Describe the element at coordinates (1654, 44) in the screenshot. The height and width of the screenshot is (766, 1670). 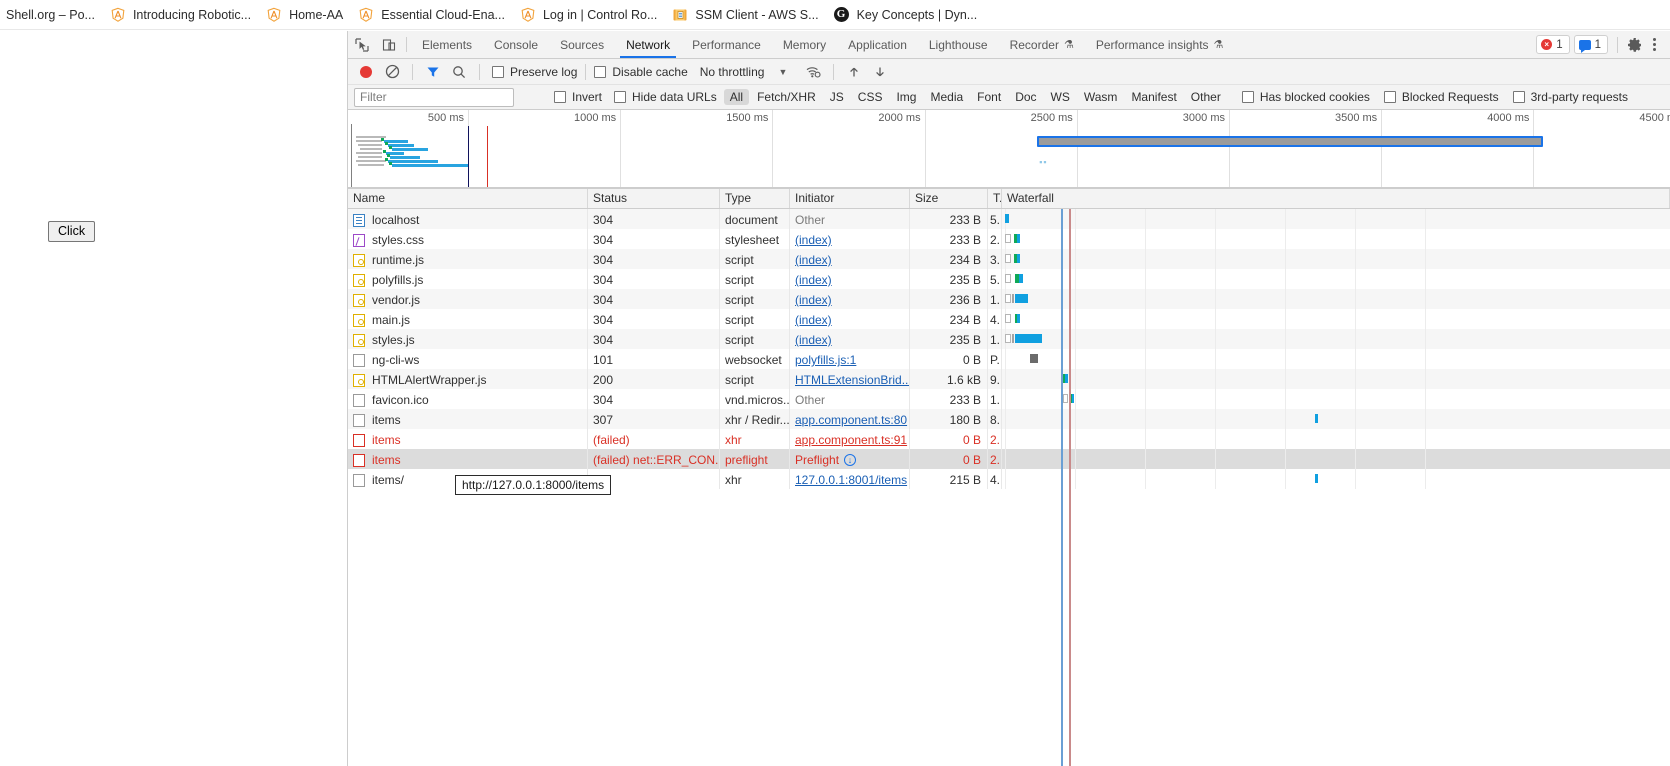
I see `more-options-icon` at that location.